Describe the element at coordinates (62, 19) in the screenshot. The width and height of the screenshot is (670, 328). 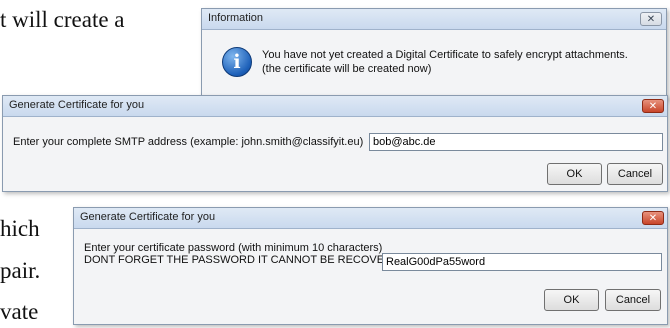
I see `document-text-line: t will create a` at that location.